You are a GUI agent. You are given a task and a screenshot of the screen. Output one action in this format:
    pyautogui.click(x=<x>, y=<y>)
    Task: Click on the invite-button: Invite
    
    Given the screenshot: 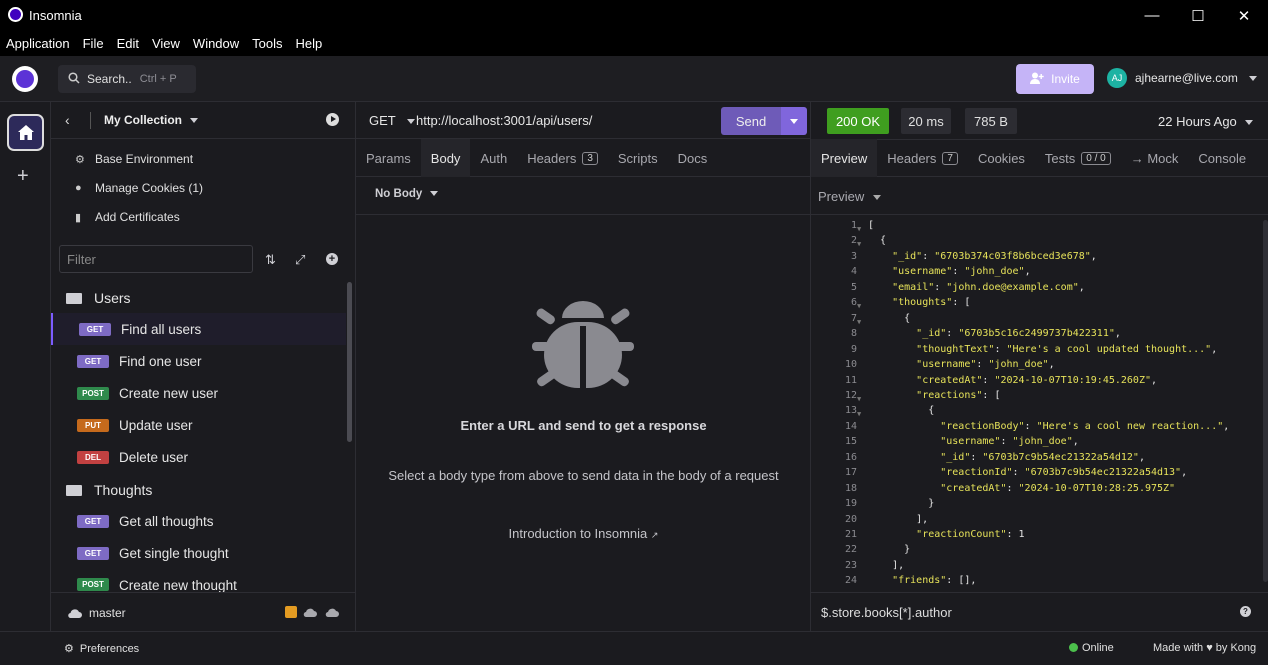 What is the action you would take?
    pyautogui.click(x=1055, y=79)
    